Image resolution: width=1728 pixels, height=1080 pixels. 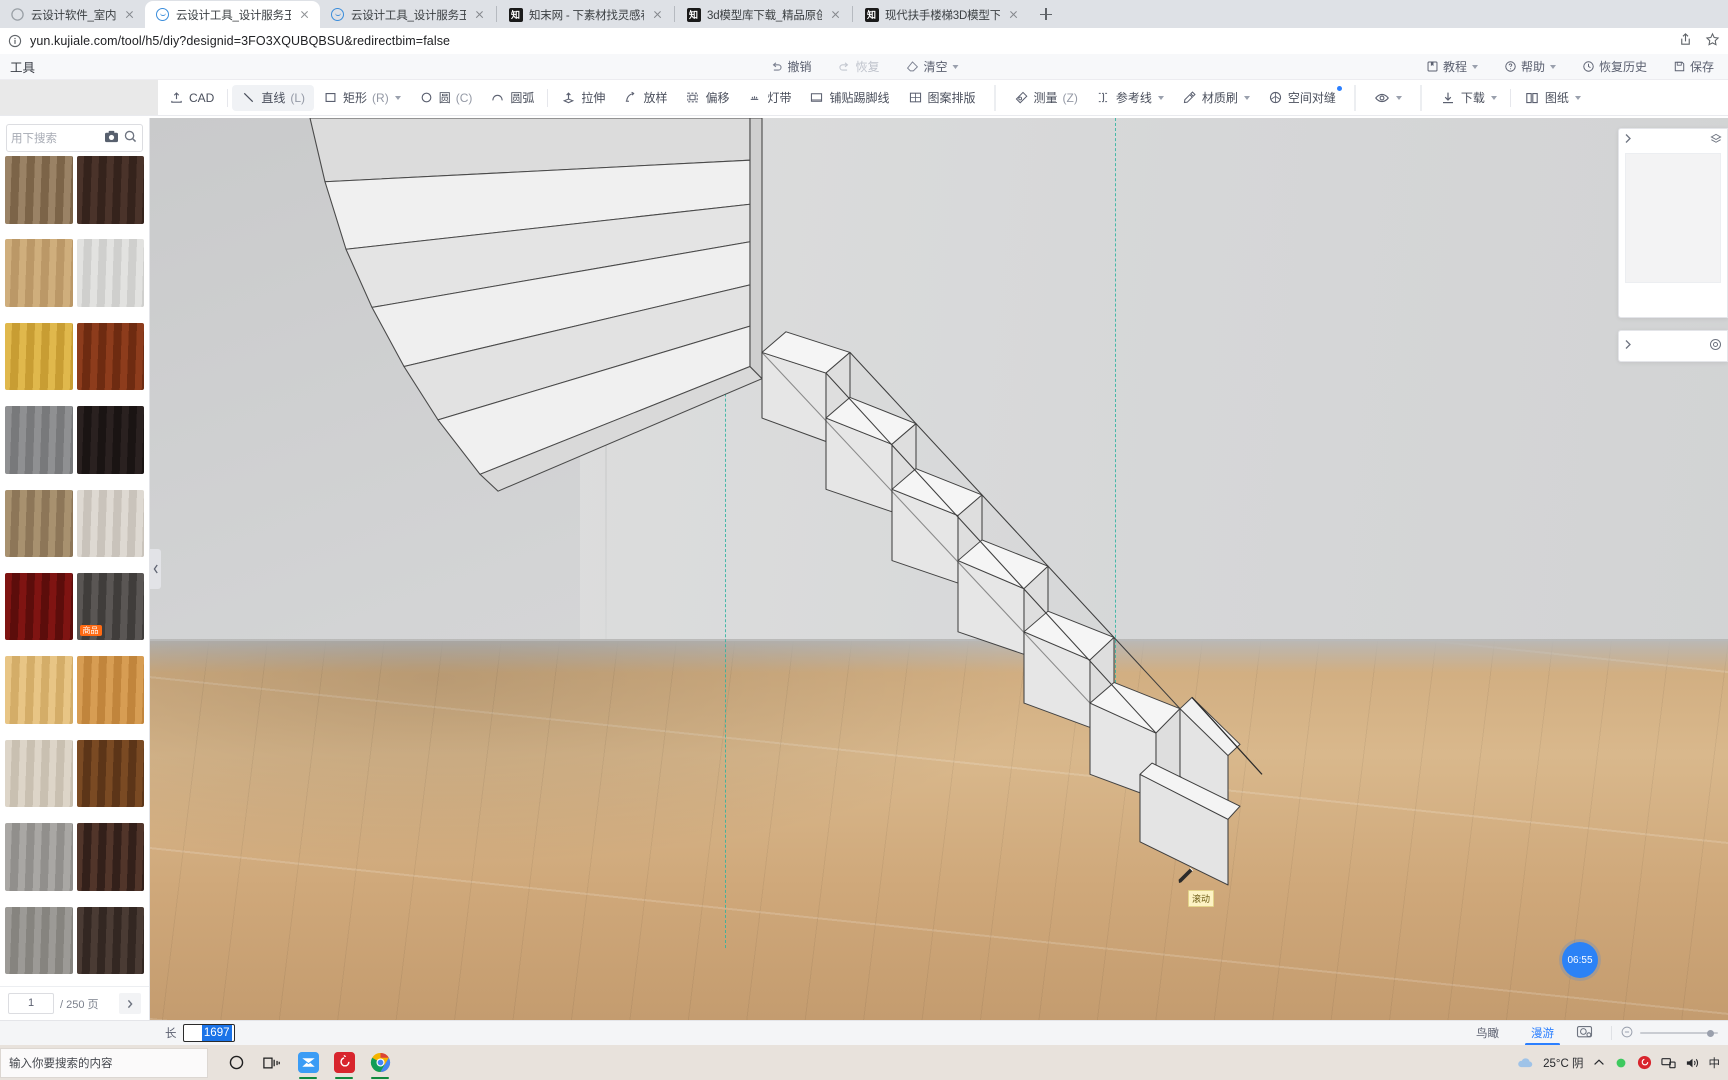 What do you see at coordinates (1468, 98) in the screenshot?
I see `tool-download: 下载` at bounding box center [1468, 98].